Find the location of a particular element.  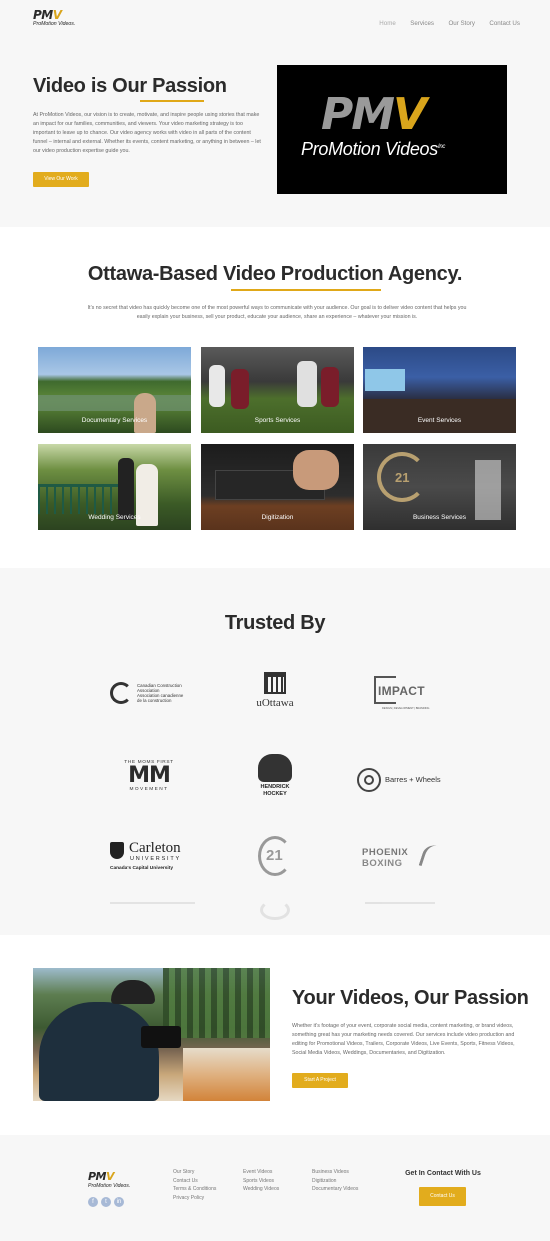

linkedin-icon: in is located at coordinates (119, 1202).